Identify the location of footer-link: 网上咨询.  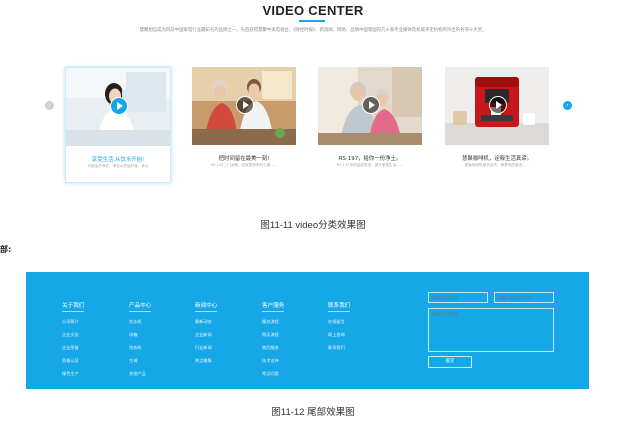
(339, 335).